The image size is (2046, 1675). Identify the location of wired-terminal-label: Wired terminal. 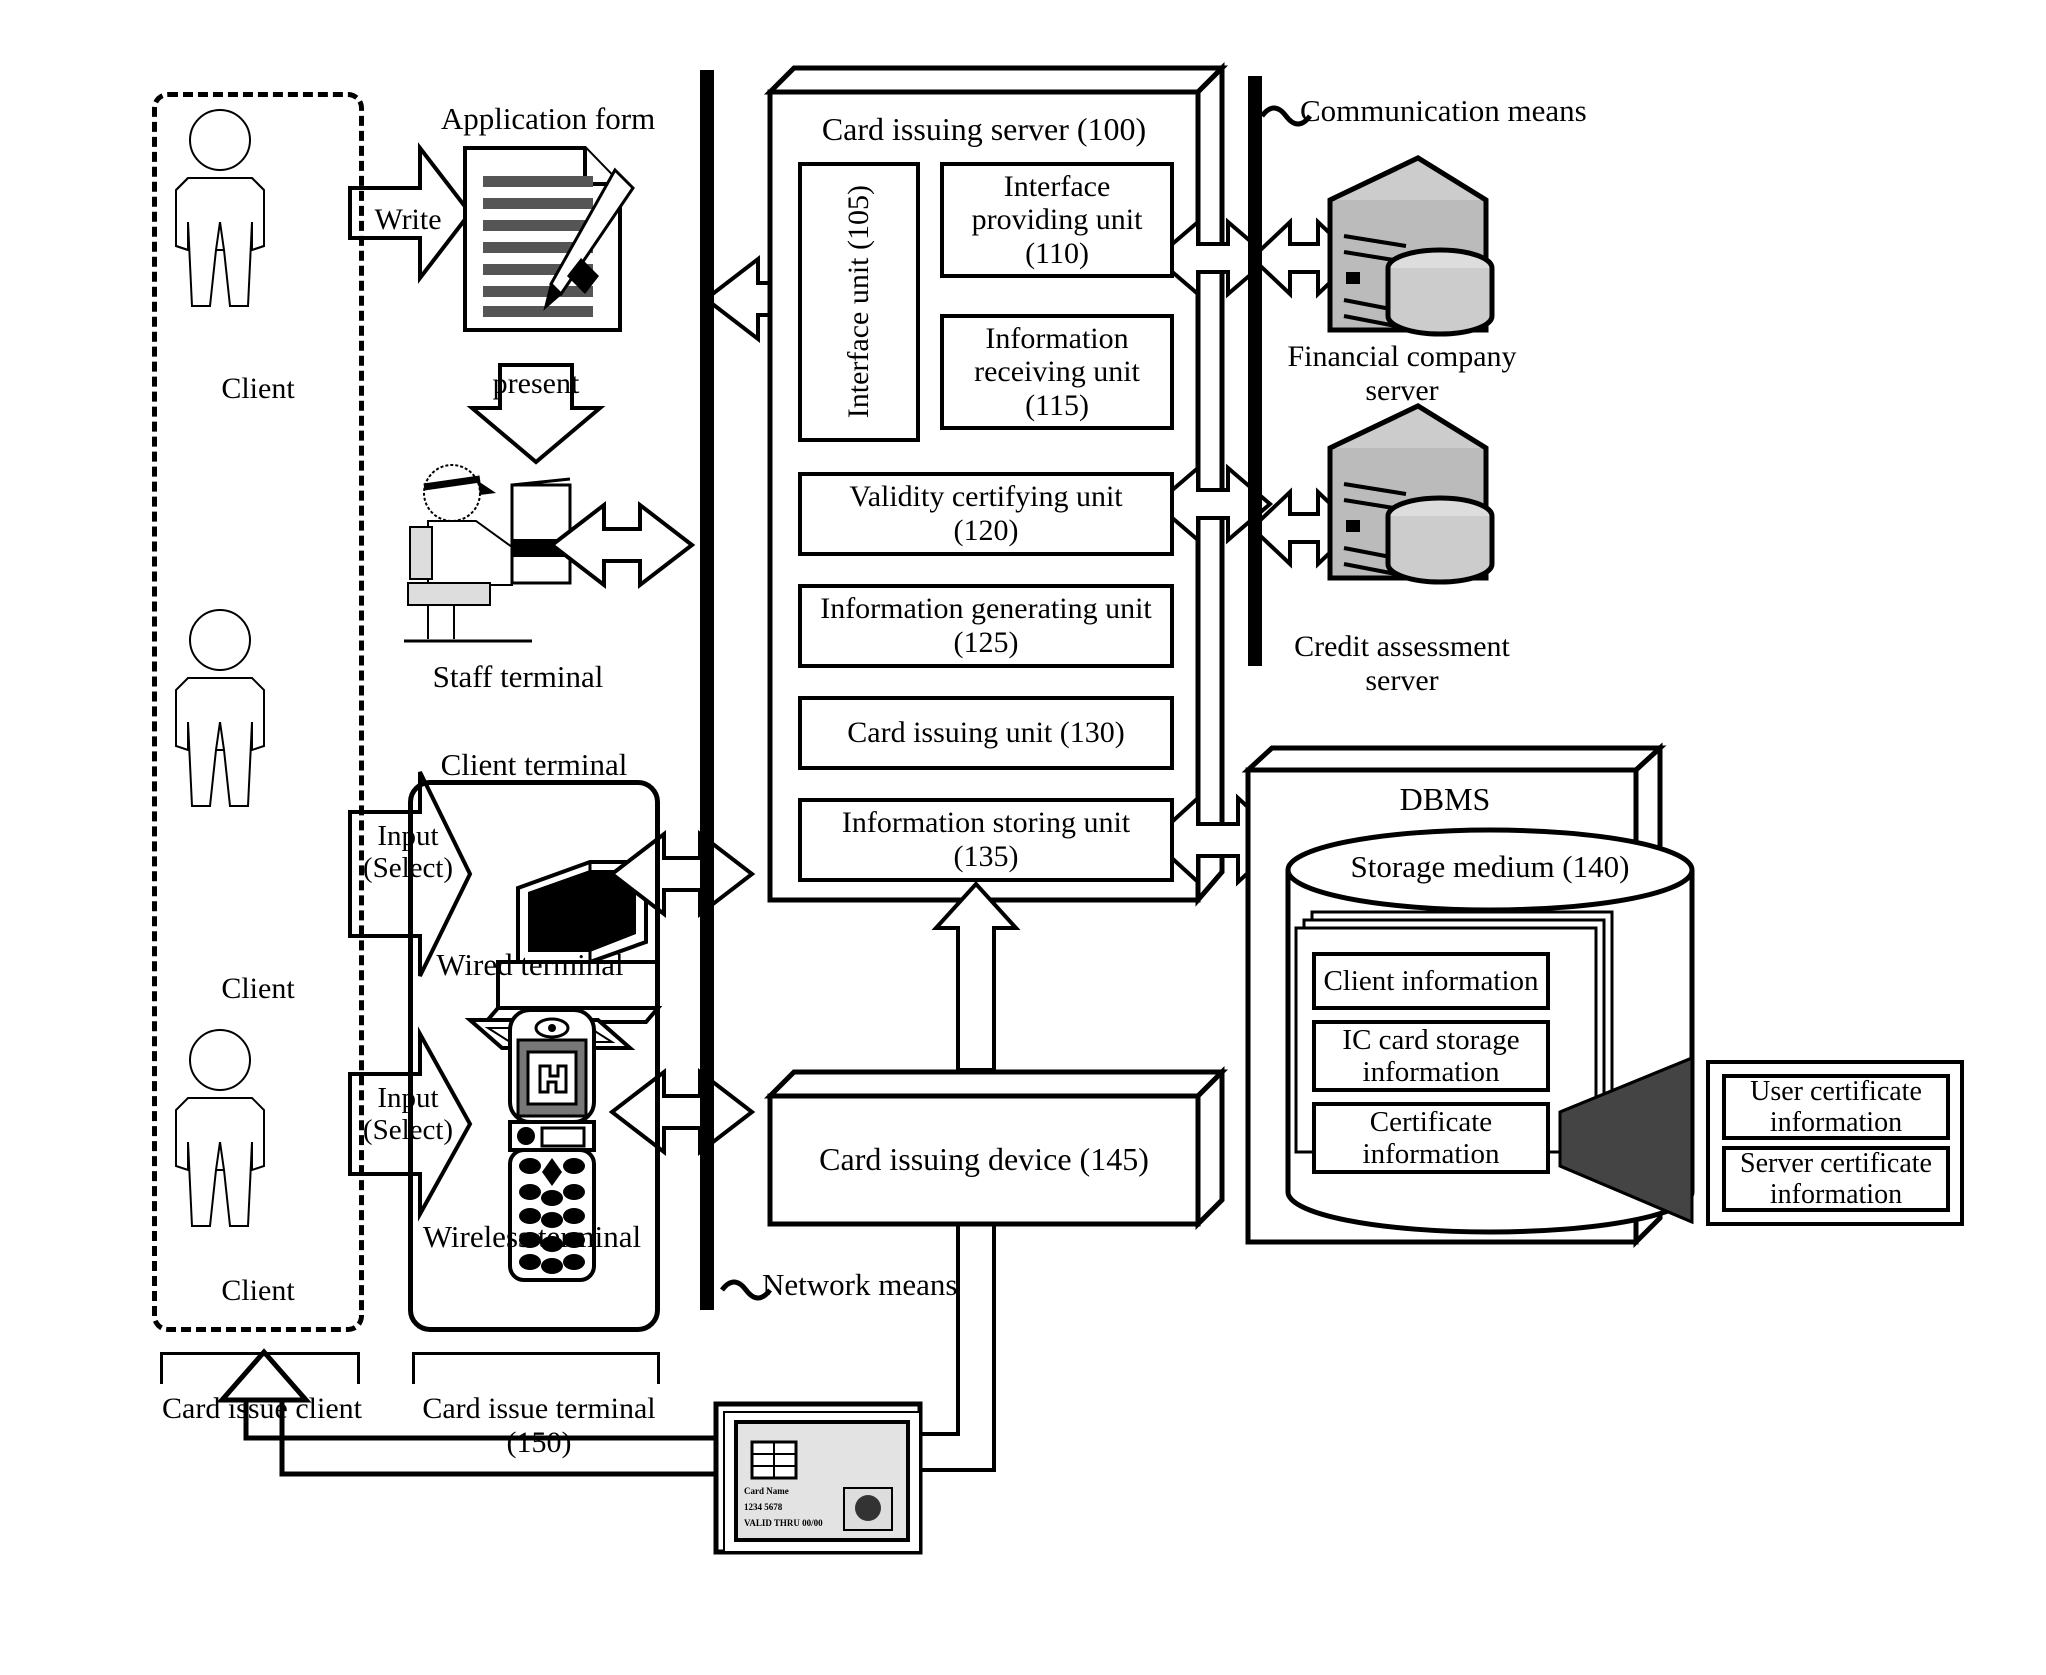
(530, 964).